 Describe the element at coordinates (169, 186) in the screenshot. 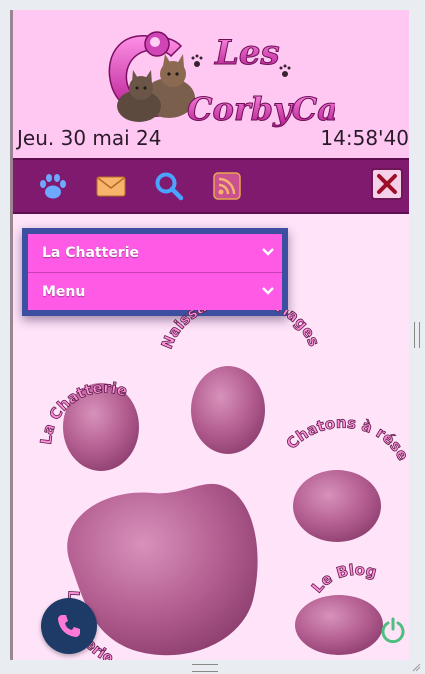

I see `search-icon` at that location.